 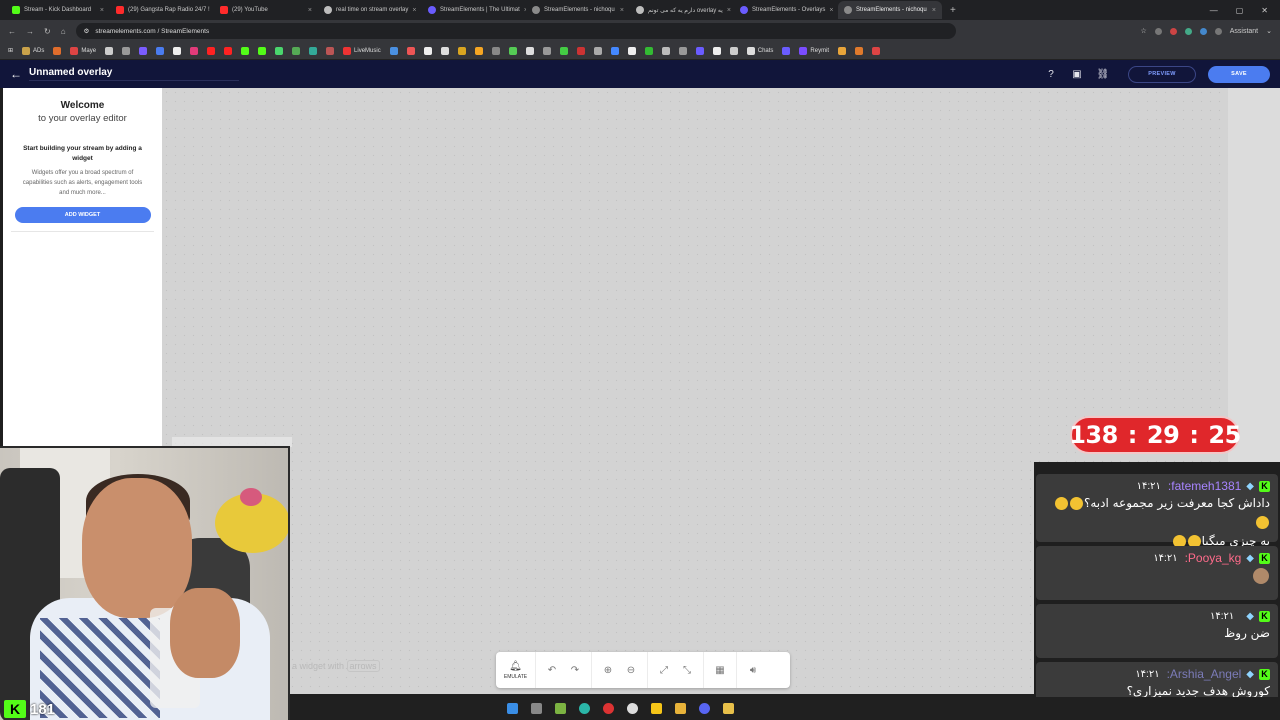 I want to click on maximize-icon: ▢, so click(x=1240, y=10).